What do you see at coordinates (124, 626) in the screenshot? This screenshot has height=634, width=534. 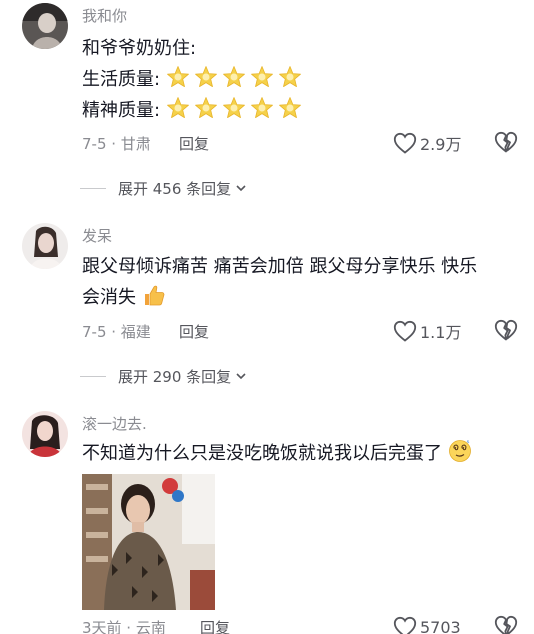 I see `time-location: 3天前 · 云南` at bounding box center [124, 626].